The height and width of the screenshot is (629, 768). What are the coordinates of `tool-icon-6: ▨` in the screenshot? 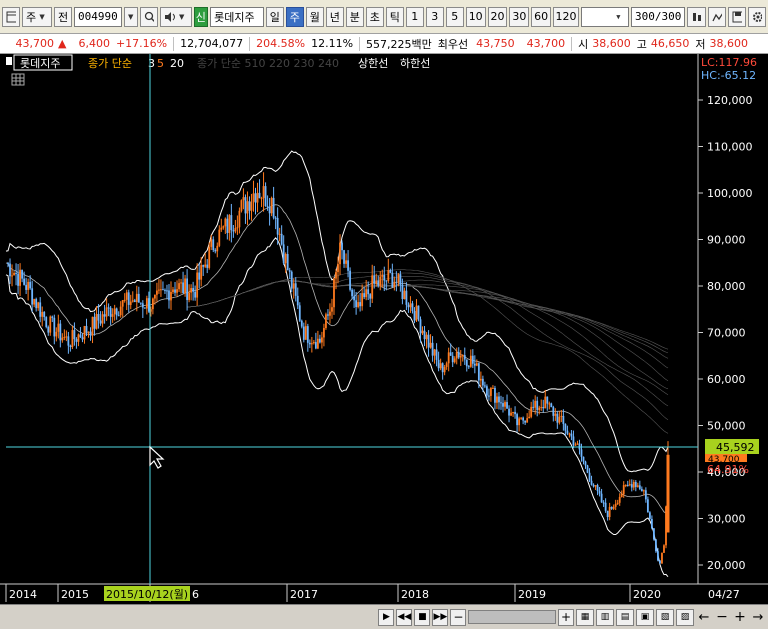 It's located at (685, 617).